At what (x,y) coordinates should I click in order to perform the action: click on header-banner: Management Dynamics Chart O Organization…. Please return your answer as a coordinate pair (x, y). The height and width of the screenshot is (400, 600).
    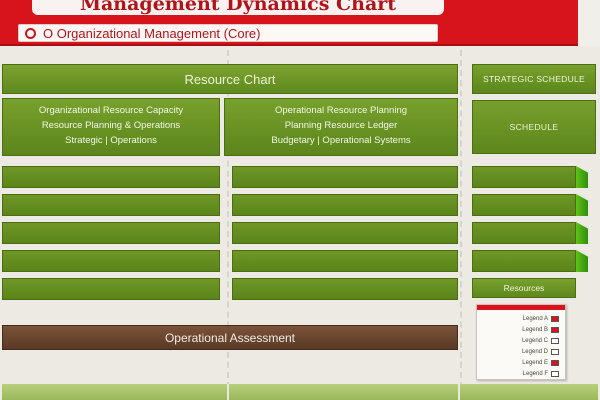
    Looking at the image, I should click on (289, 23).